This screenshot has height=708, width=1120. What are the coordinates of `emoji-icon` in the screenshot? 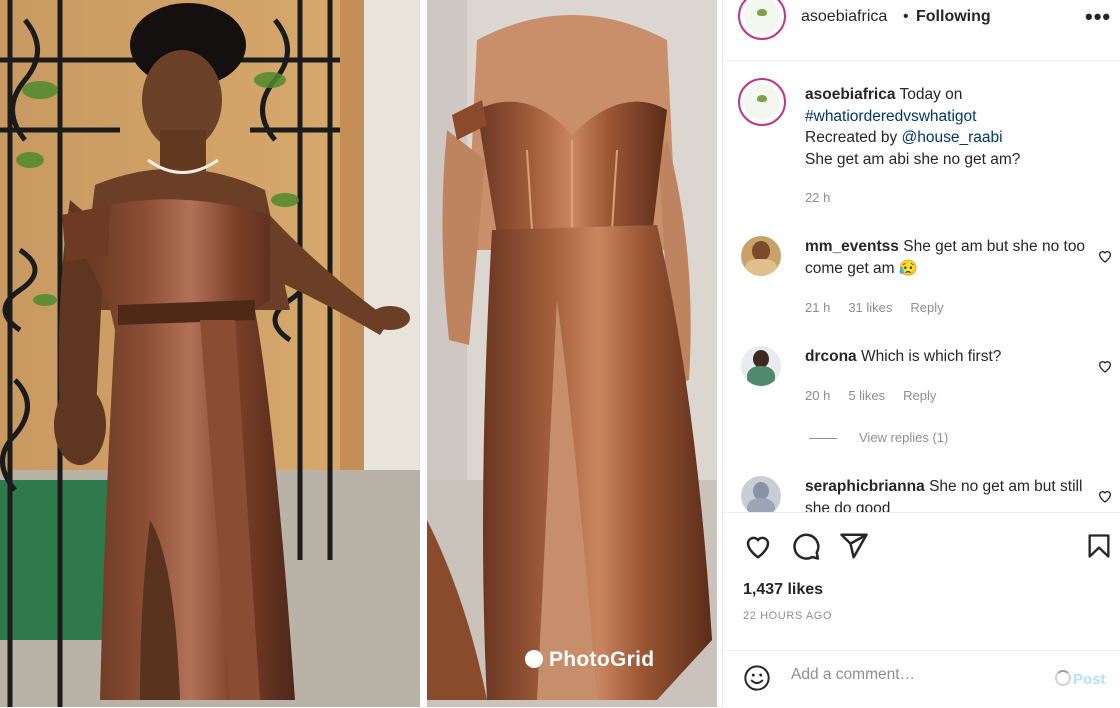 It's located at (757, 678).